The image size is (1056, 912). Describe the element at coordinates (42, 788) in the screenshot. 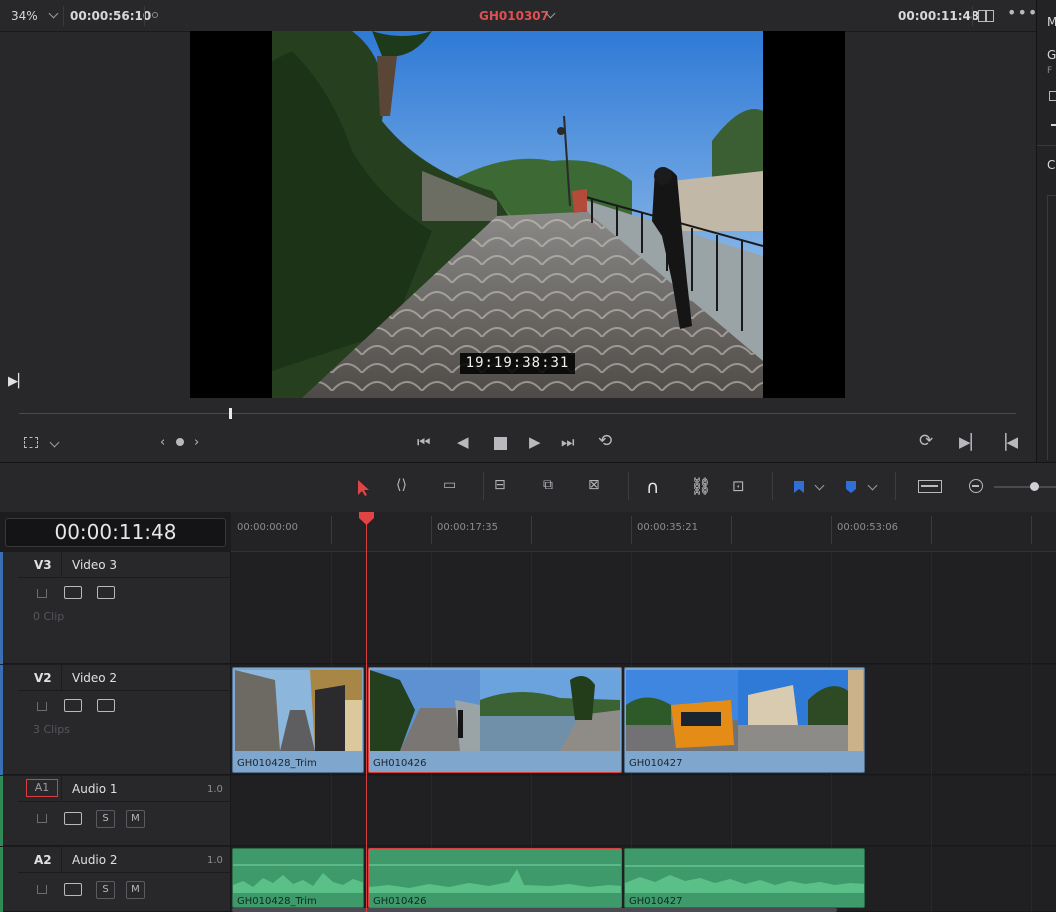

I see `track-id: A1` at that location.